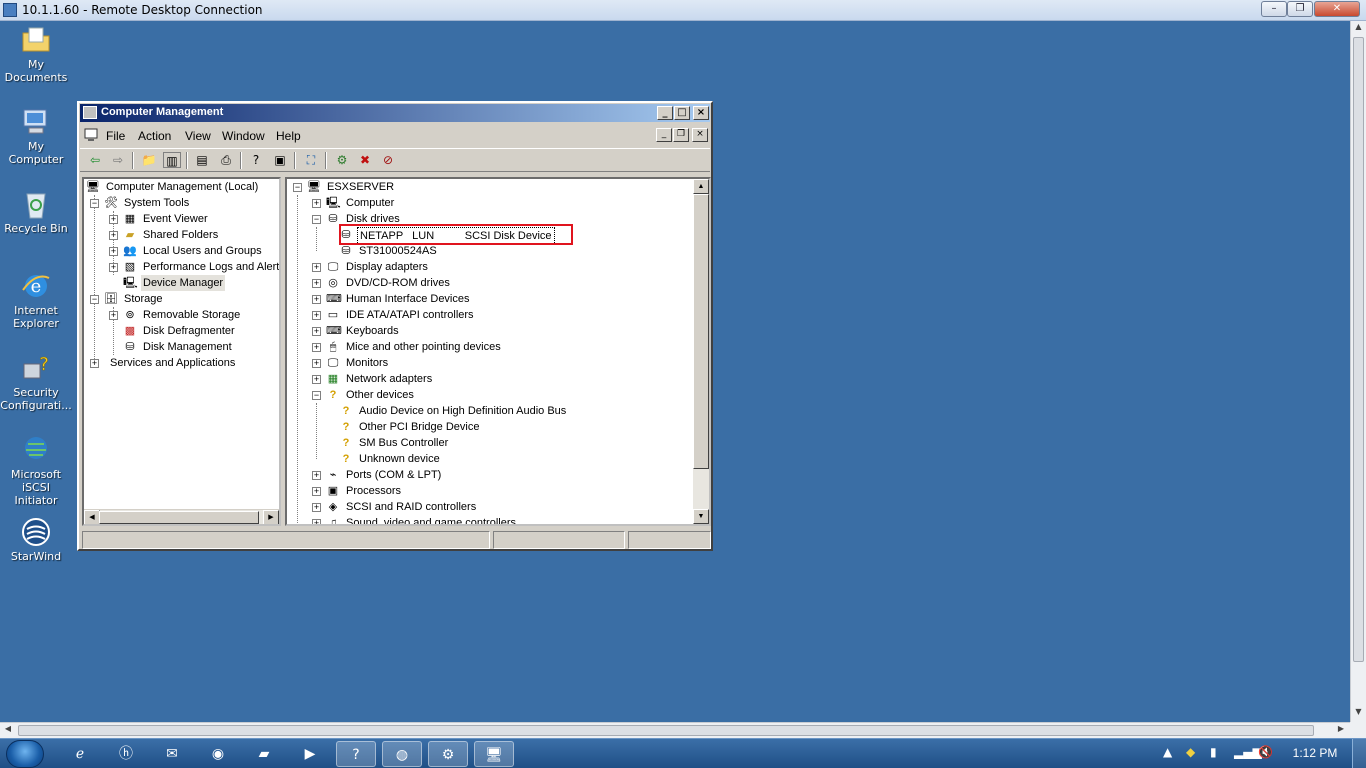 Image resolution: width=1366 pixels, height=768 pixels. Describe the element at coordinates (95, 160) in the screenshot. I see `back-arrow-icon: ⇦` at that location.